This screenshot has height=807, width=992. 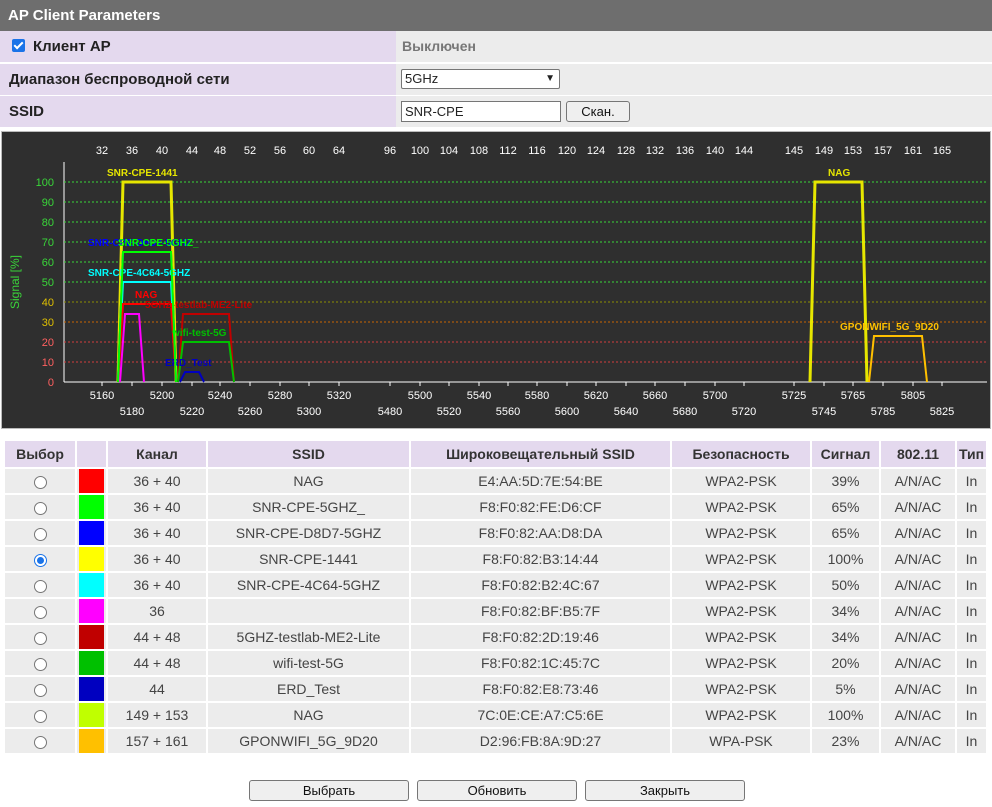 I want to click on chart-series-label: GPONWIFI_5G_9D20, so click(x=889, y=327).